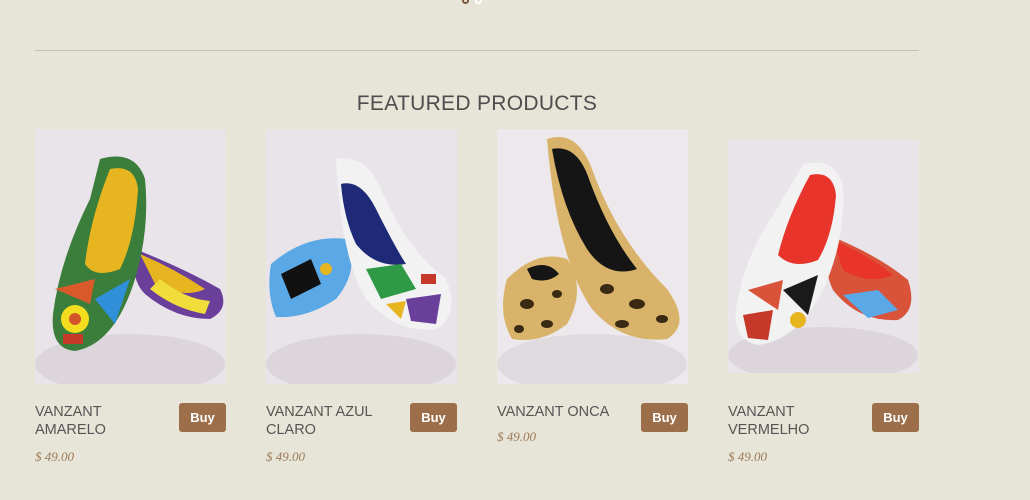 The width and height of the screenshot is (1030, 500). I want to click on product-name: VANZANT AZUL CLARO, so click(336, 421).